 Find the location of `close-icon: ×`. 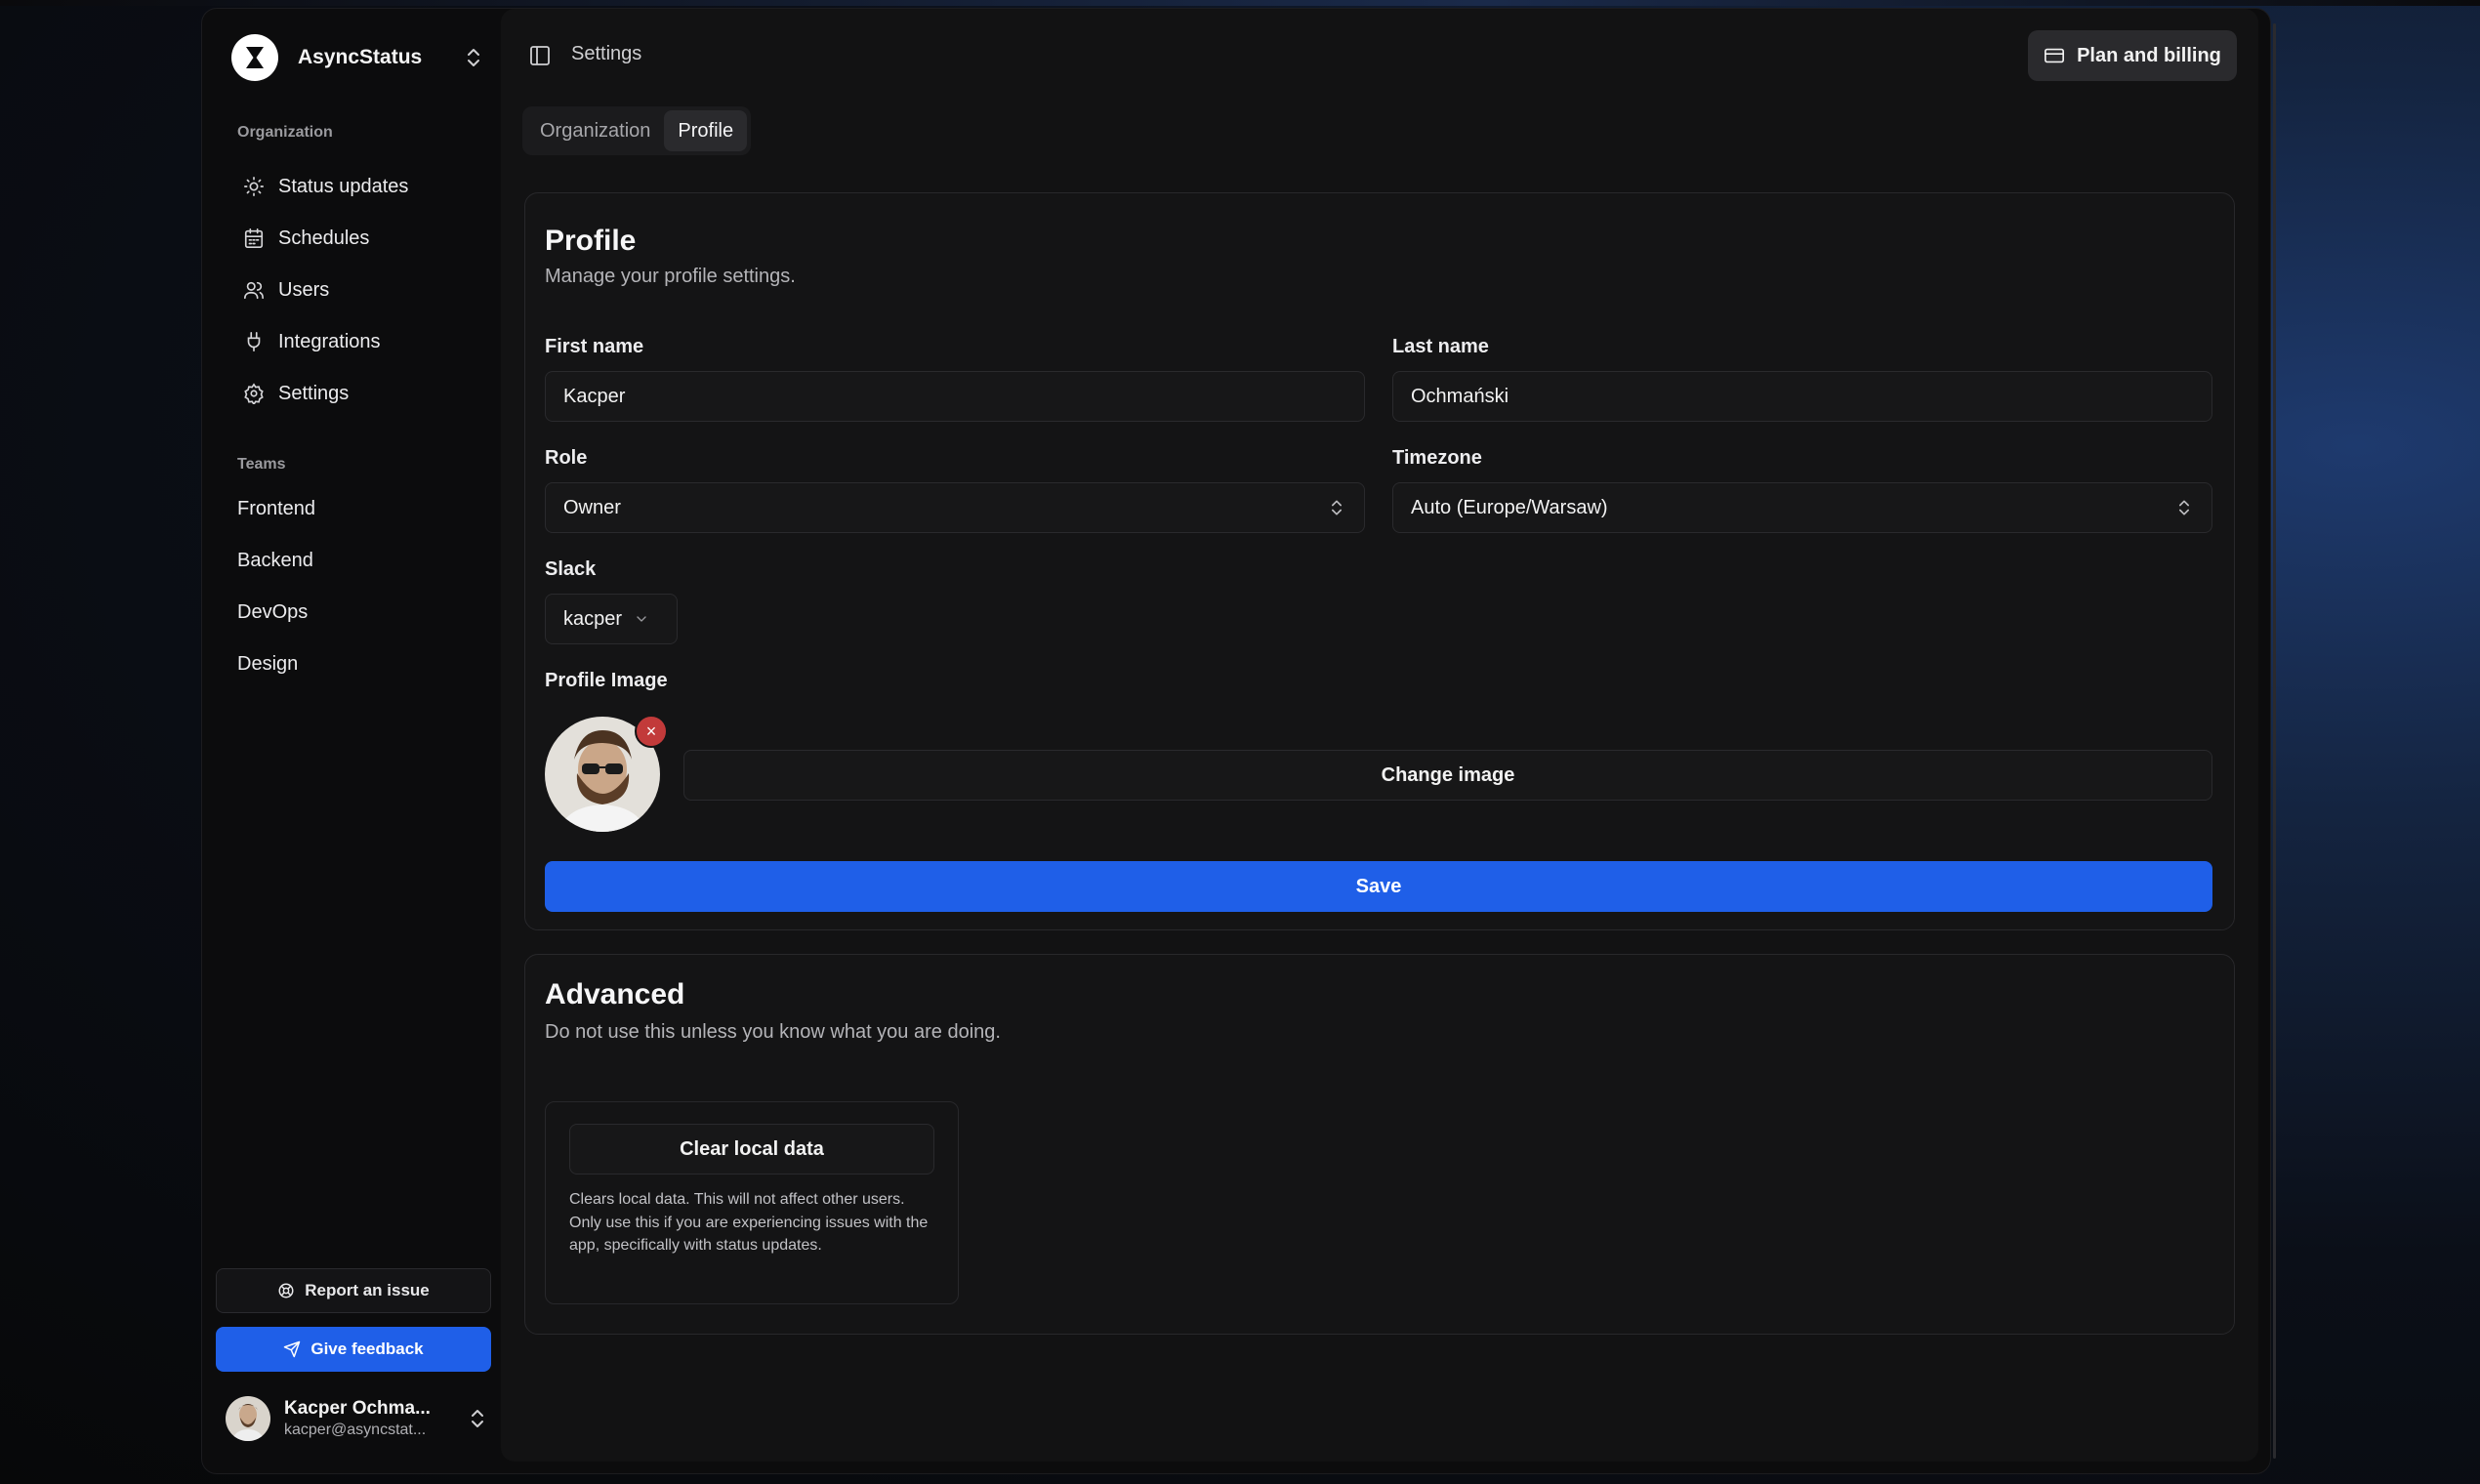

close-icon: × is located at coordinates (651, 731).